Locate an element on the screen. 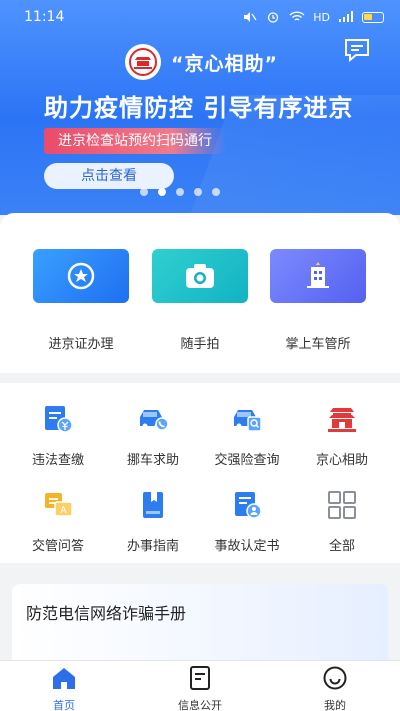 Image resolution: width=400 pixels, height=711 pixels. service-jingxin: 京心相助 is located at coordinates (342, 435).